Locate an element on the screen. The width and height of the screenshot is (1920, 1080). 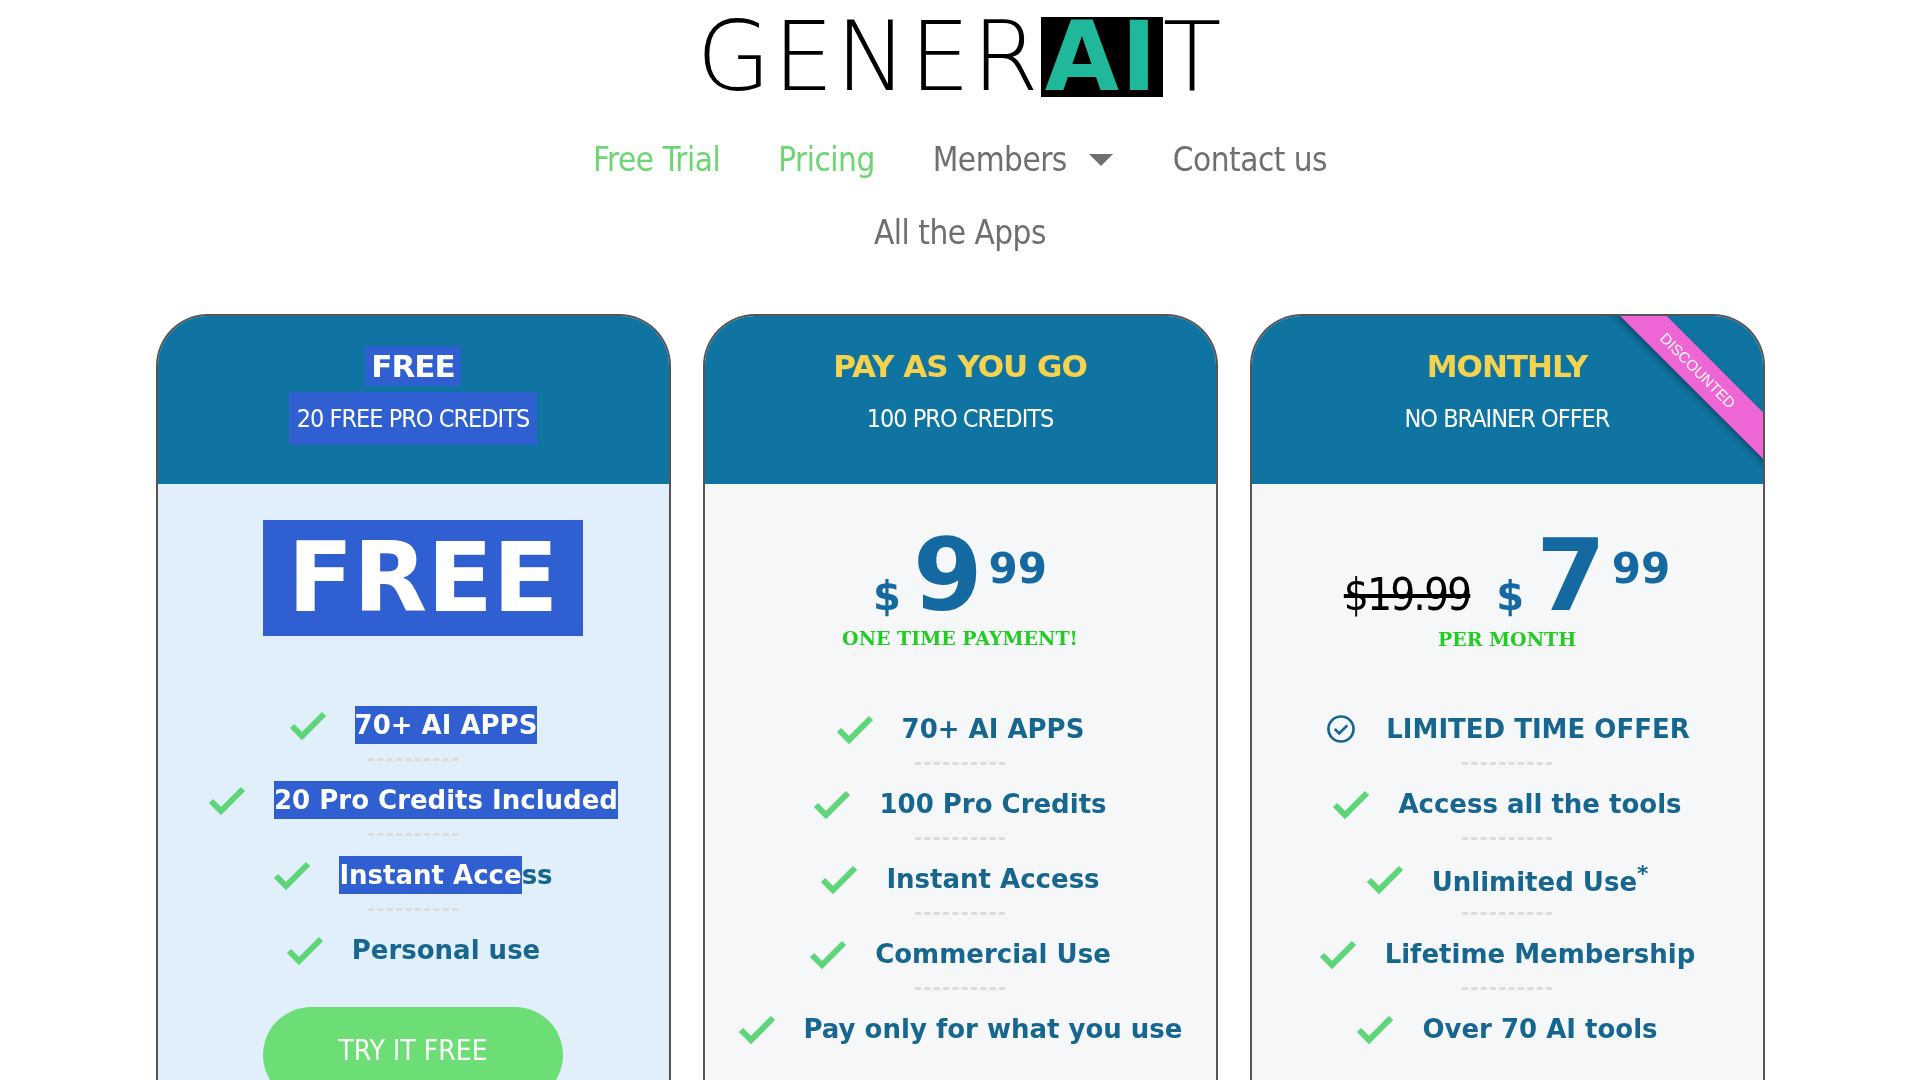
feature-text: LIMITED TIME OFFER is located at coordinates (1538, 729).